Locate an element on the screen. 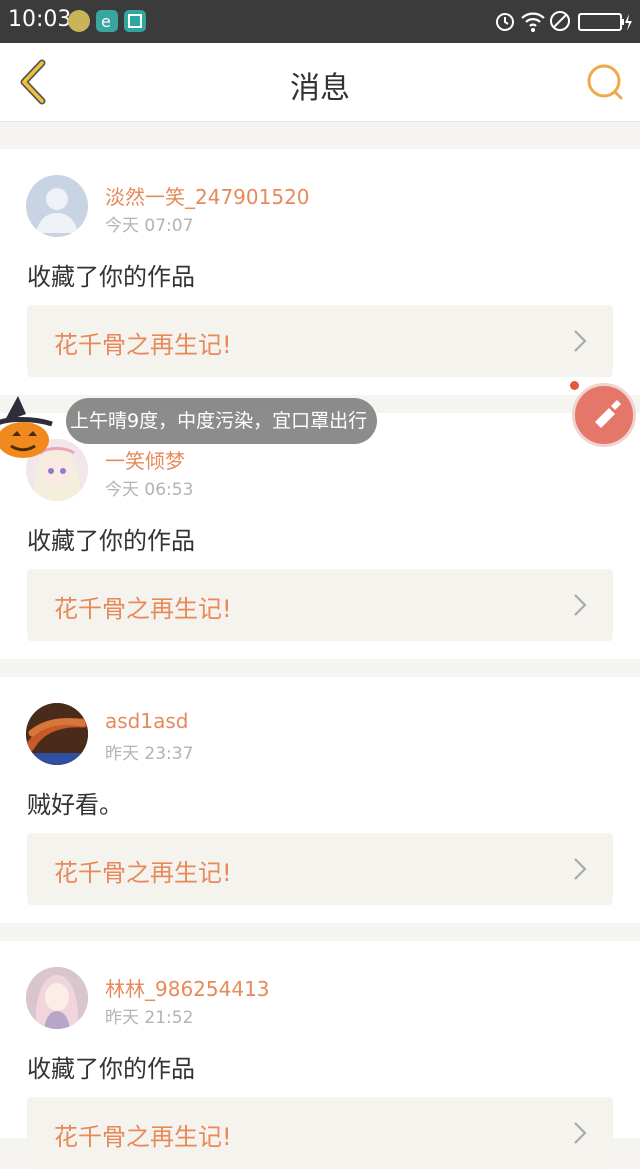  status-time: 10:03 is located at coordinates (40, 19).